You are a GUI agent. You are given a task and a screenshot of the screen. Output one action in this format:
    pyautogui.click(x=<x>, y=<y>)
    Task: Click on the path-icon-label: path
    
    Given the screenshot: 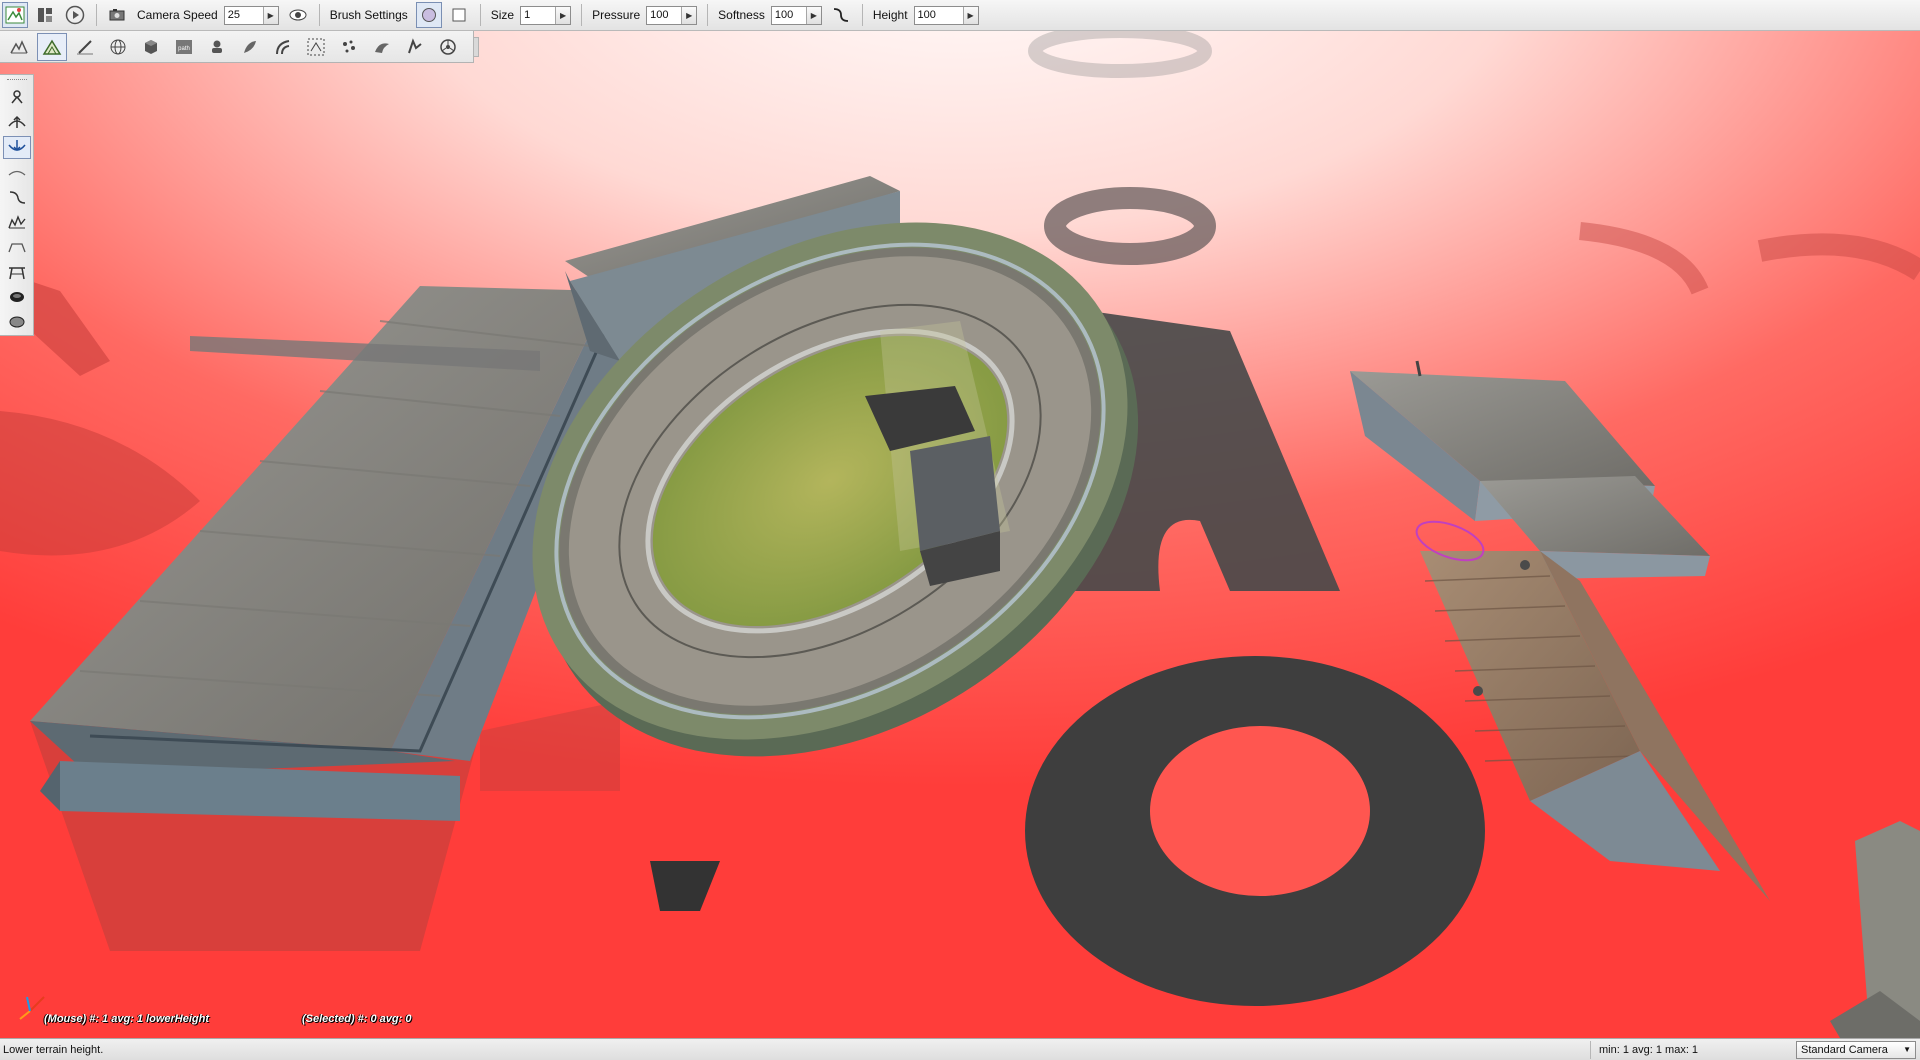 What is the action you would take?
    pyautogui.click(x=184, y=49)
    